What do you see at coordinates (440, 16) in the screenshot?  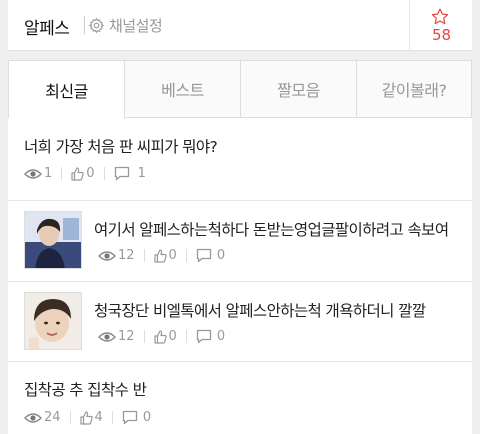 I see `star-icon` at bounding box center [440, 16].